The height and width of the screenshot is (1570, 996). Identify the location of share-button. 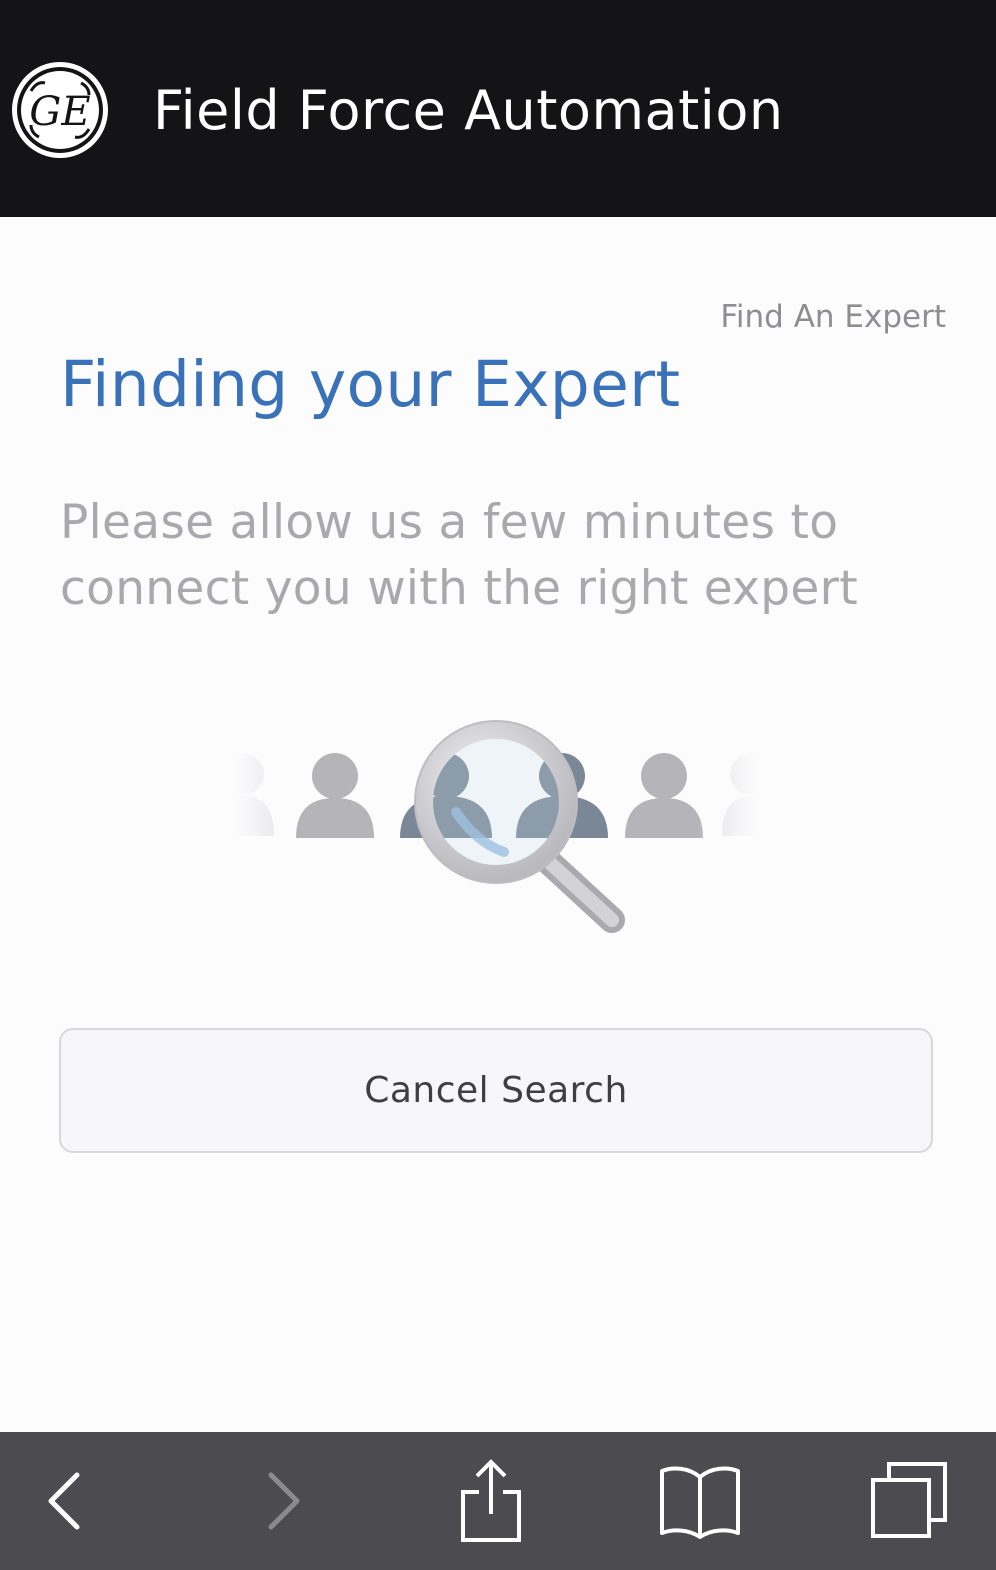
(491, 1501).